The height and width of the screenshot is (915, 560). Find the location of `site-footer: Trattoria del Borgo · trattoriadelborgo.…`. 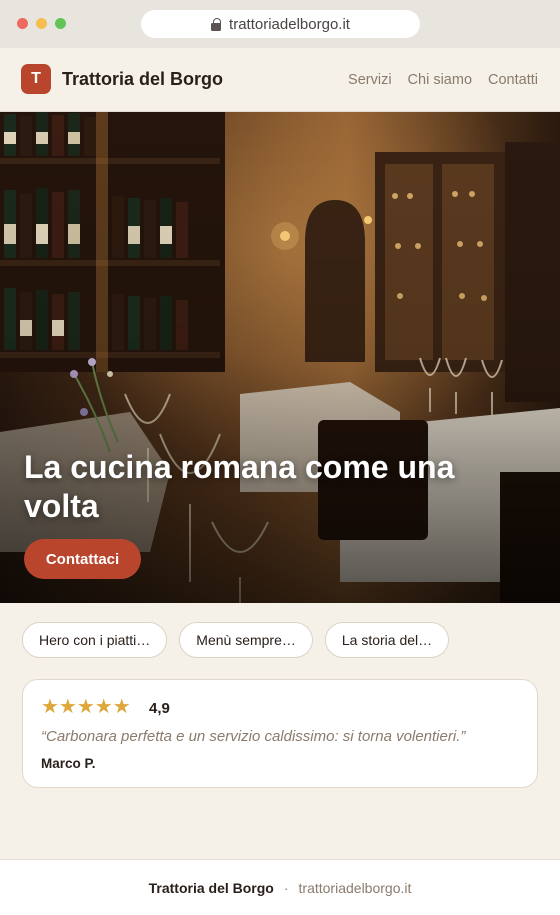

site-footer: Trattoria del Borgo · trattoriadelborgo.… is located at coordinates (280, 887).